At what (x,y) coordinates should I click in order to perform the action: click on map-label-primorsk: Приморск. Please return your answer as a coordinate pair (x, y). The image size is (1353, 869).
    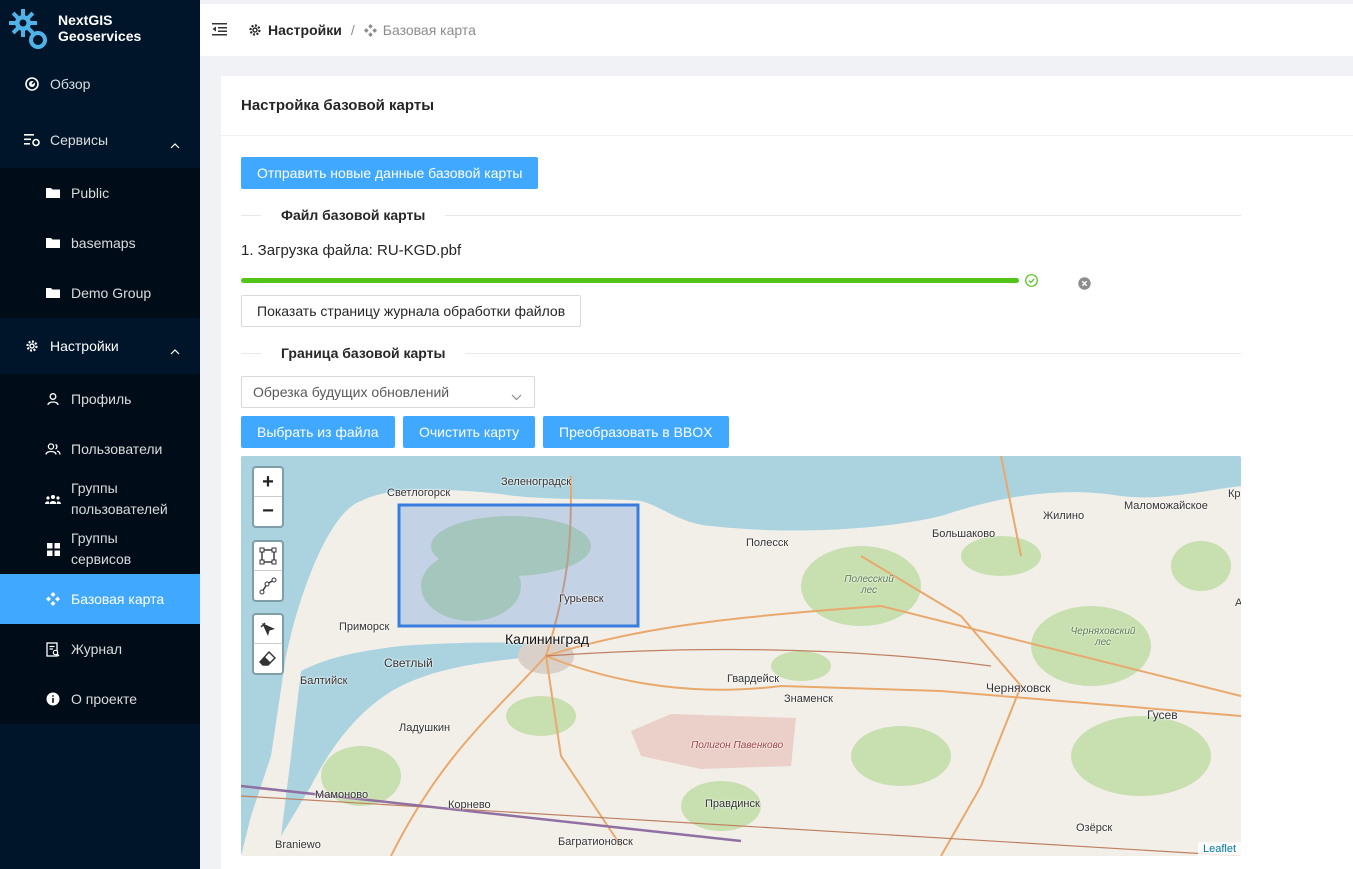
    Looking at the image, I should click on (364, 627).